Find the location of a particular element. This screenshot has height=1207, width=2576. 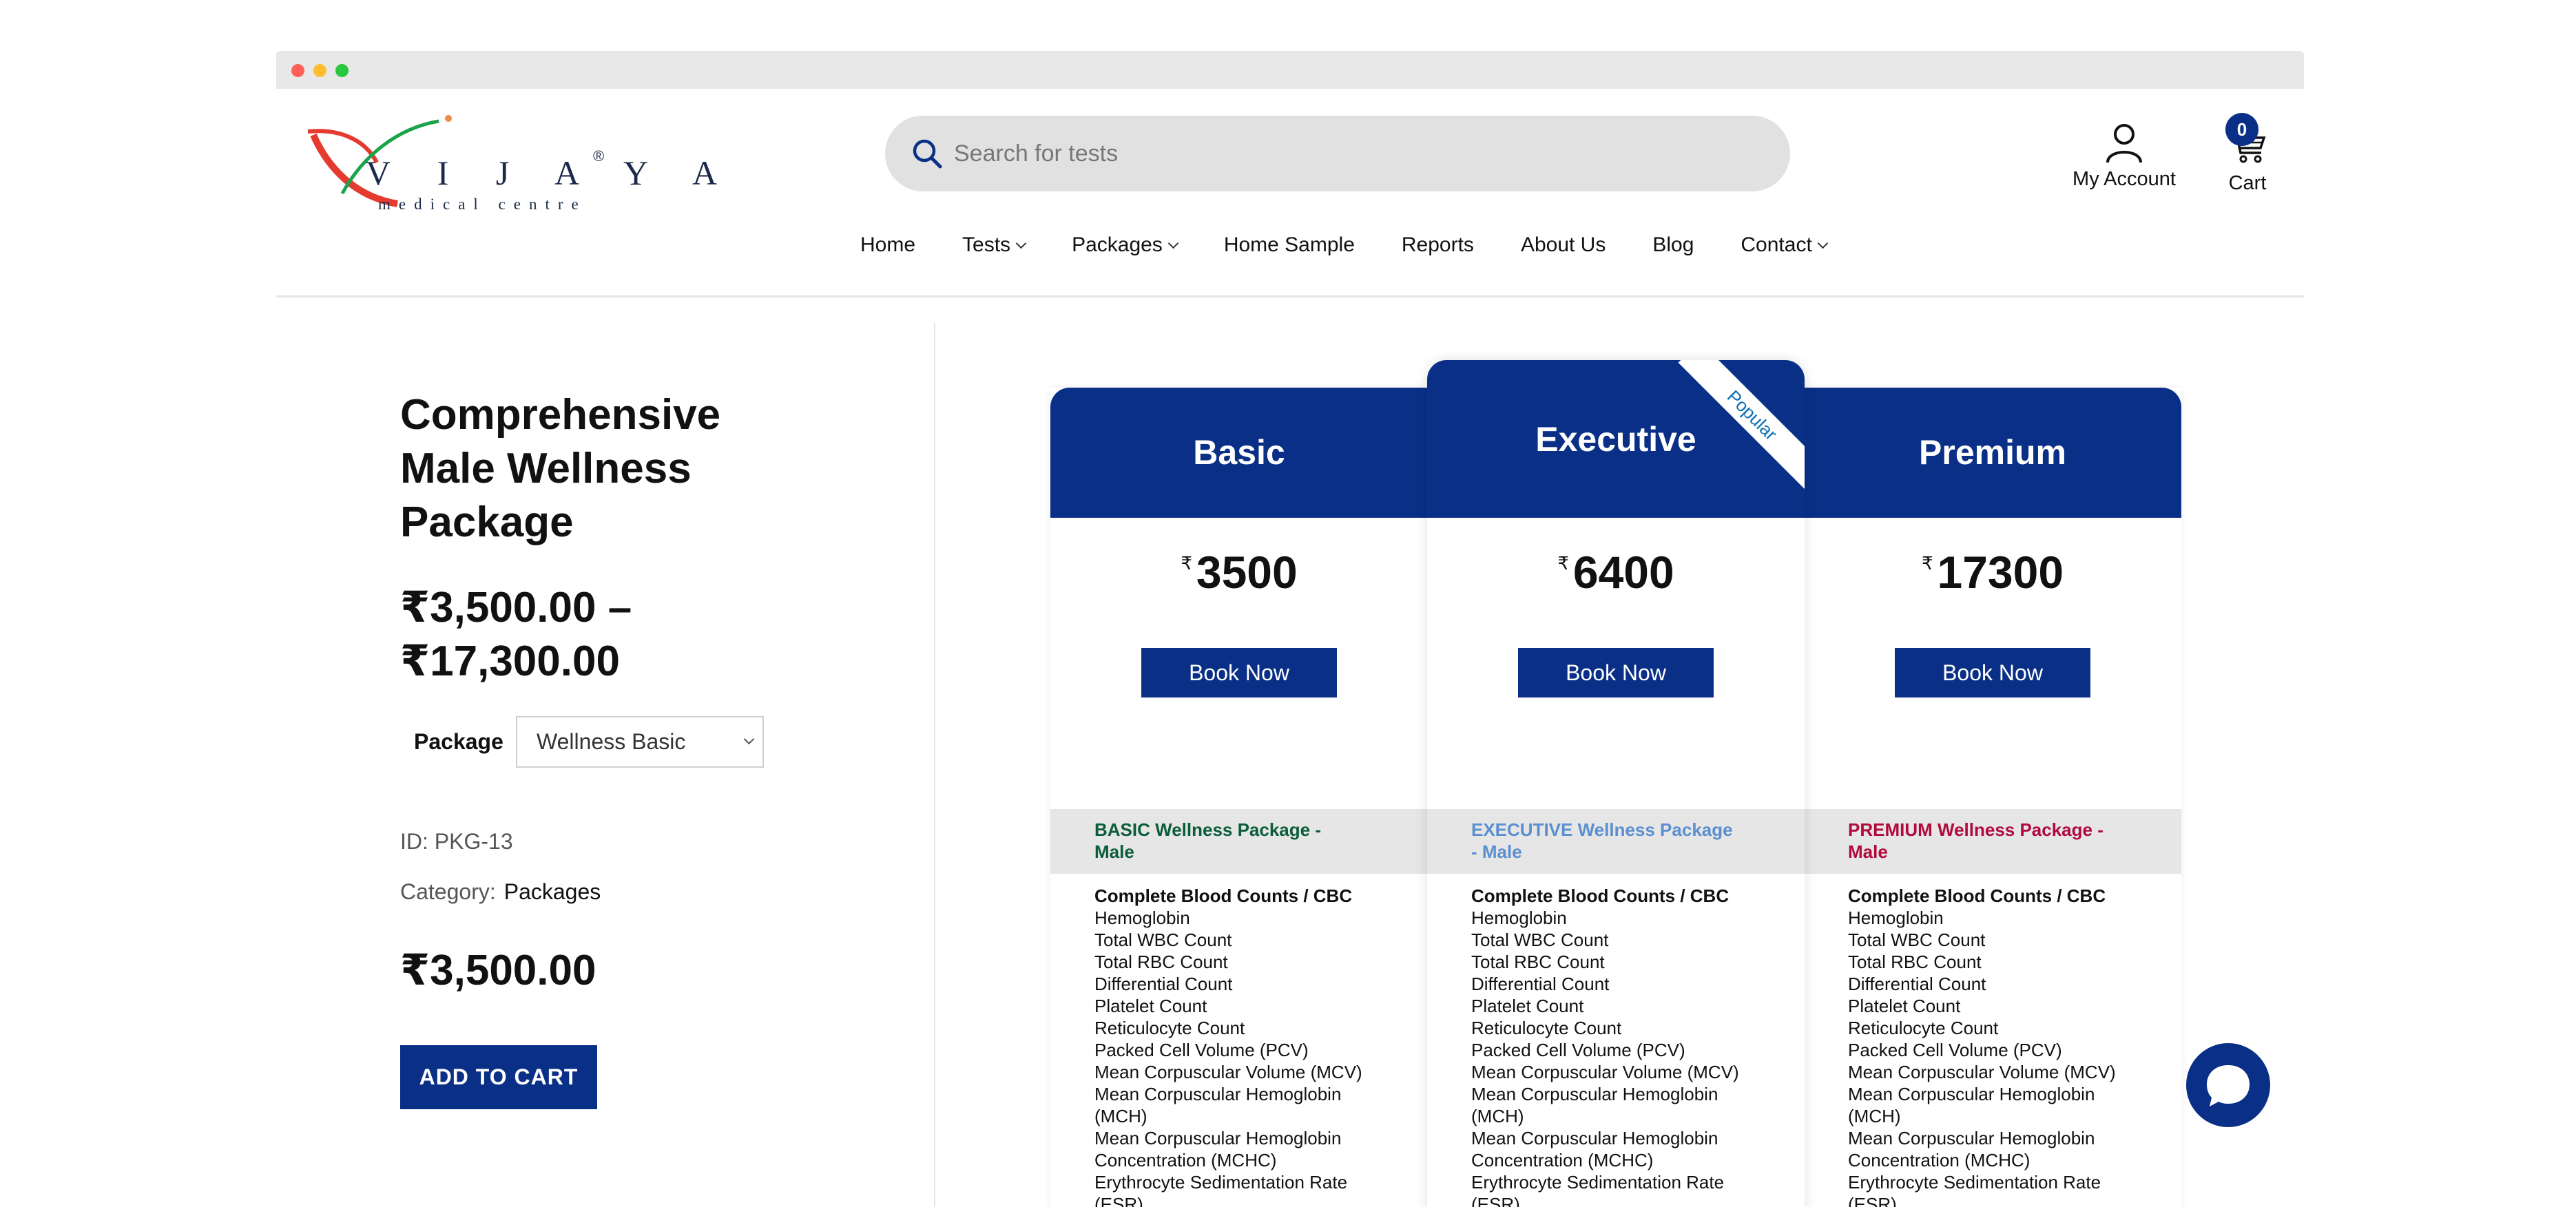

nav-item-home-sample: Home Sample is located at coordinates (1289, 245).